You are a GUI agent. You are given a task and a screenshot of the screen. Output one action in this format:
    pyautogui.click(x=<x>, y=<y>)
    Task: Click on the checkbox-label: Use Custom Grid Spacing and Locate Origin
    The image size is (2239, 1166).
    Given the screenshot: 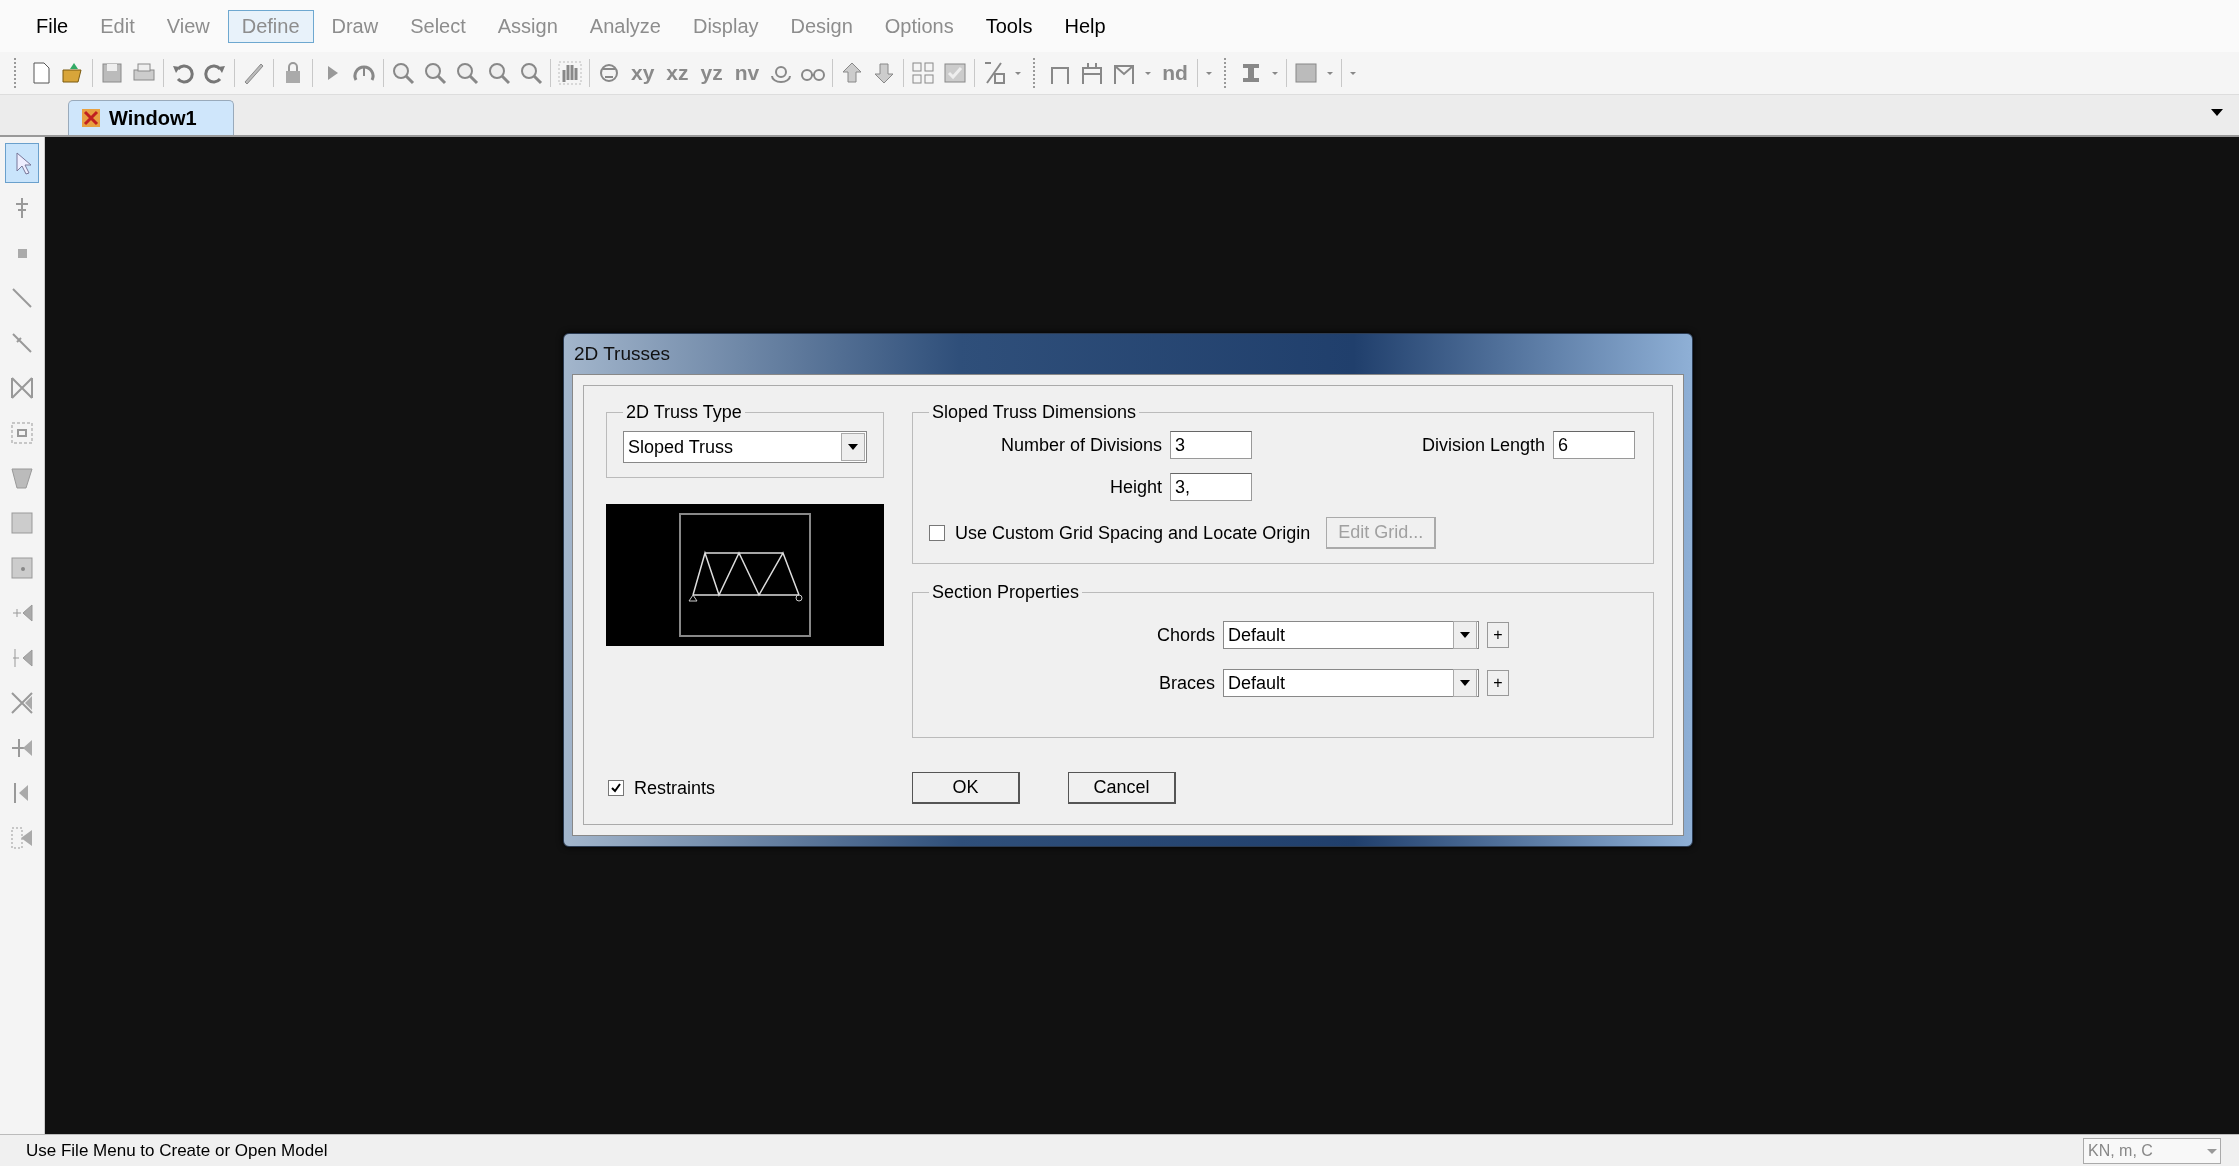 What is the action you would take?
    pyautogui.click(x=1133, y=533)
    